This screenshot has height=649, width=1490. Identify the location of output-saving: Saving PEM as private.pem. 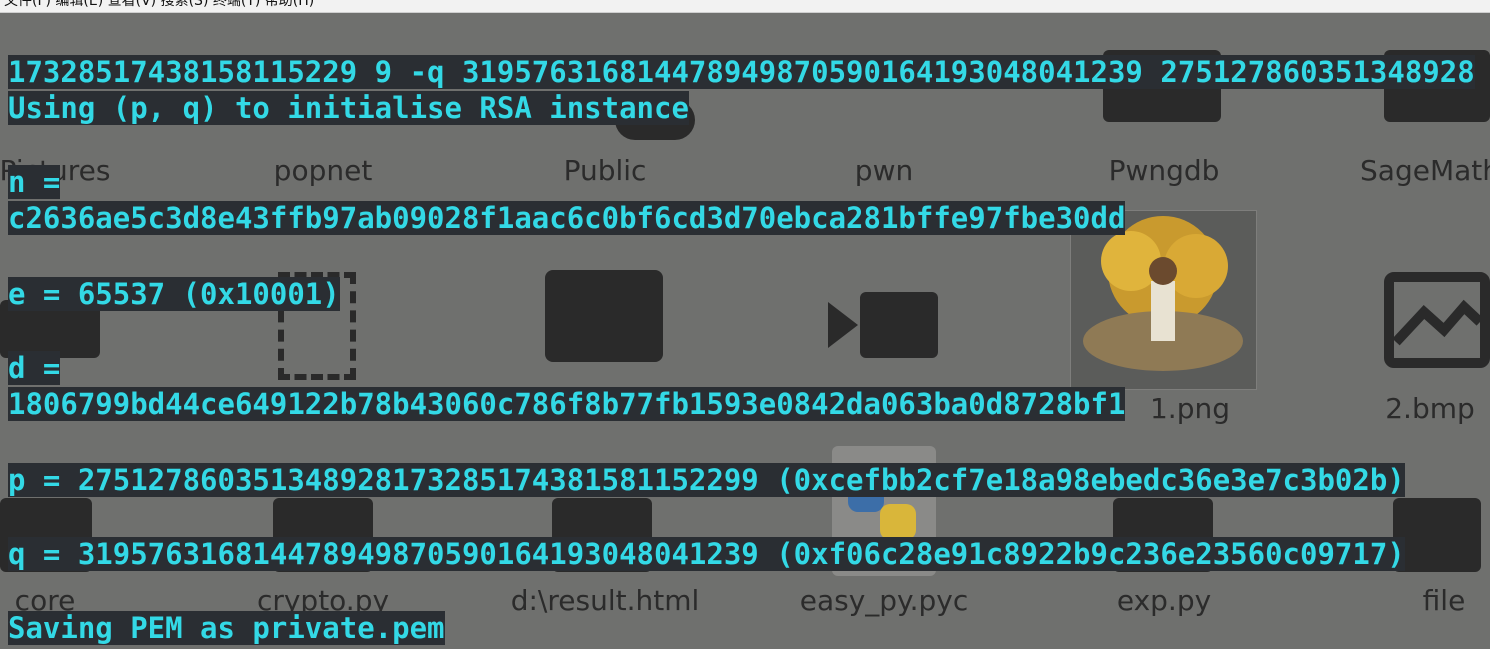
(226, 628).